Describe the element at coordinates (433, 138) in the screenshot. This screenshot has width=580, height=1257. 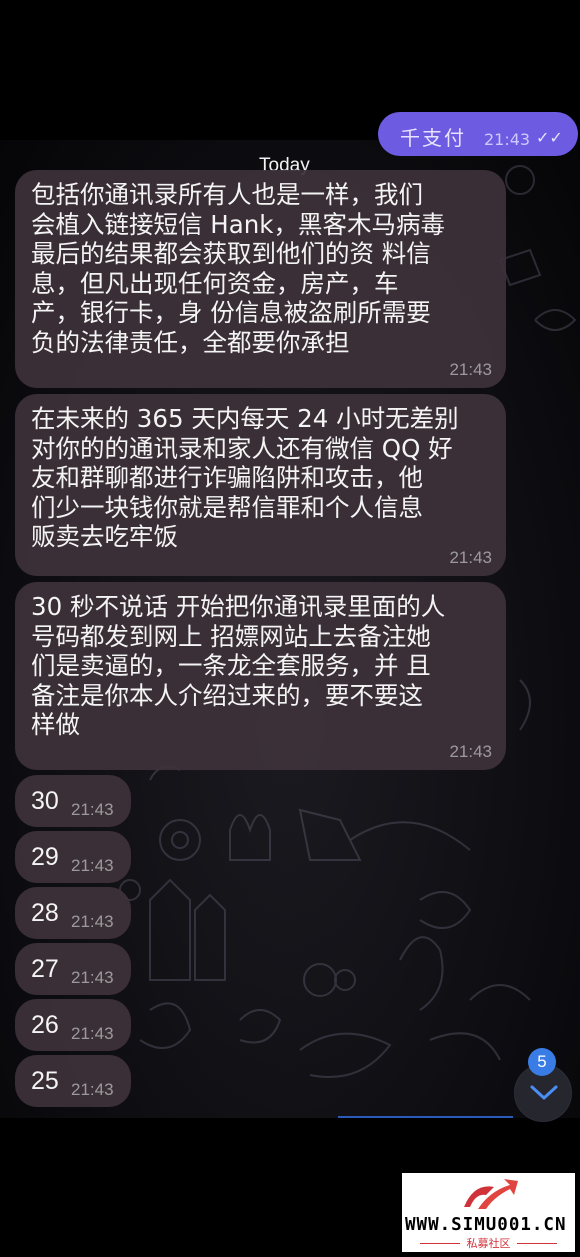
I see `outgoing-message-text: 千支付` at that location.